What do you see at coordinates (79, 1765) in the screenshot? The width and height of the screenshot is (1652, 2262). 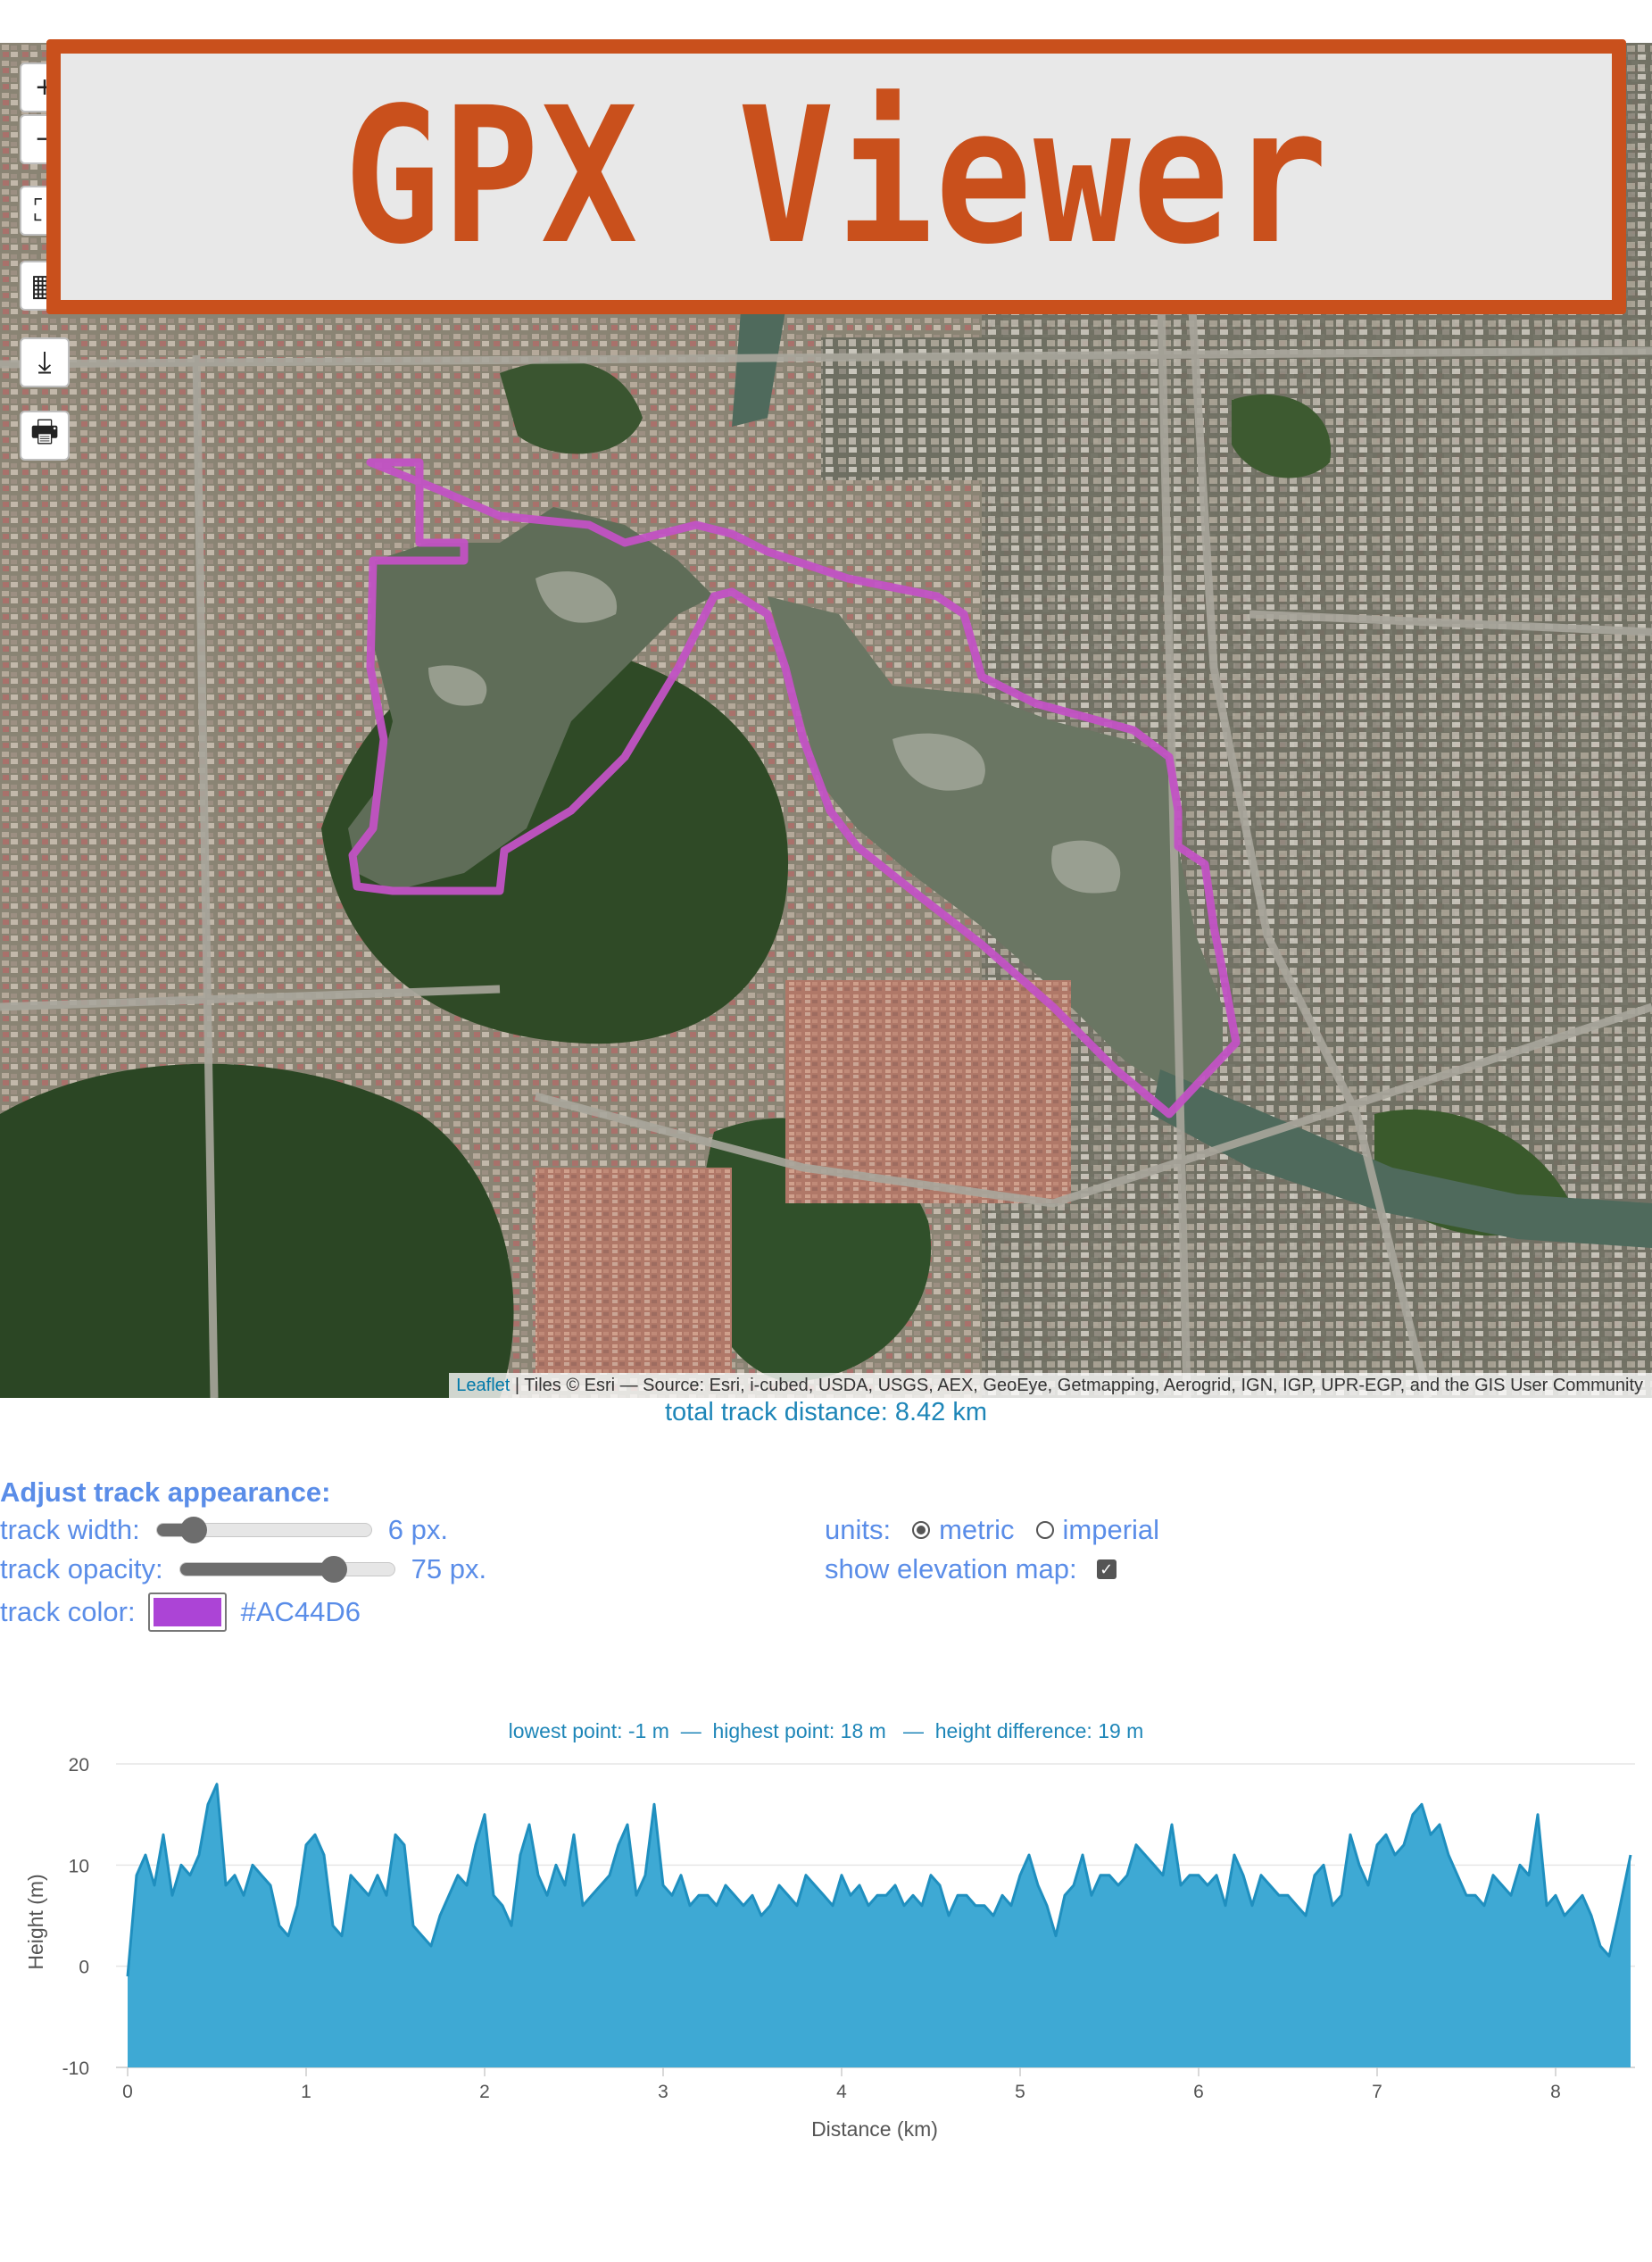 I see `y-tick-label: 20` at bounding box center [79, 1765].